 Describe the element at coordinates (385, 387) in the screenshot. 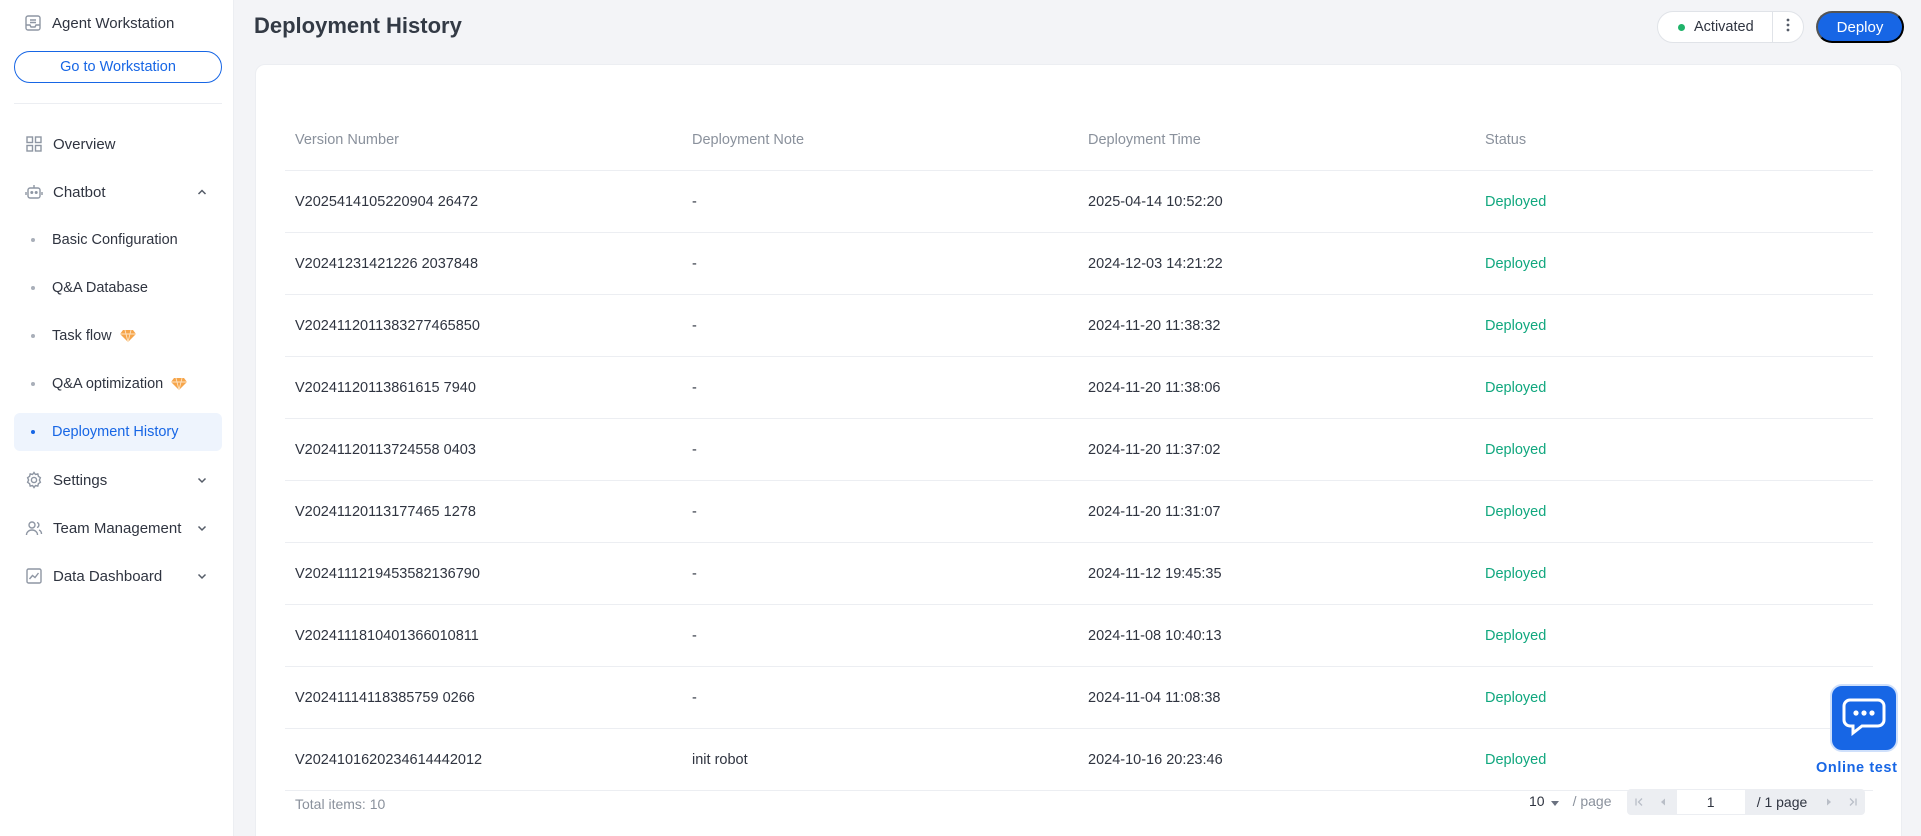

I see `cell-version: V20241120113861615 7940` at that location.